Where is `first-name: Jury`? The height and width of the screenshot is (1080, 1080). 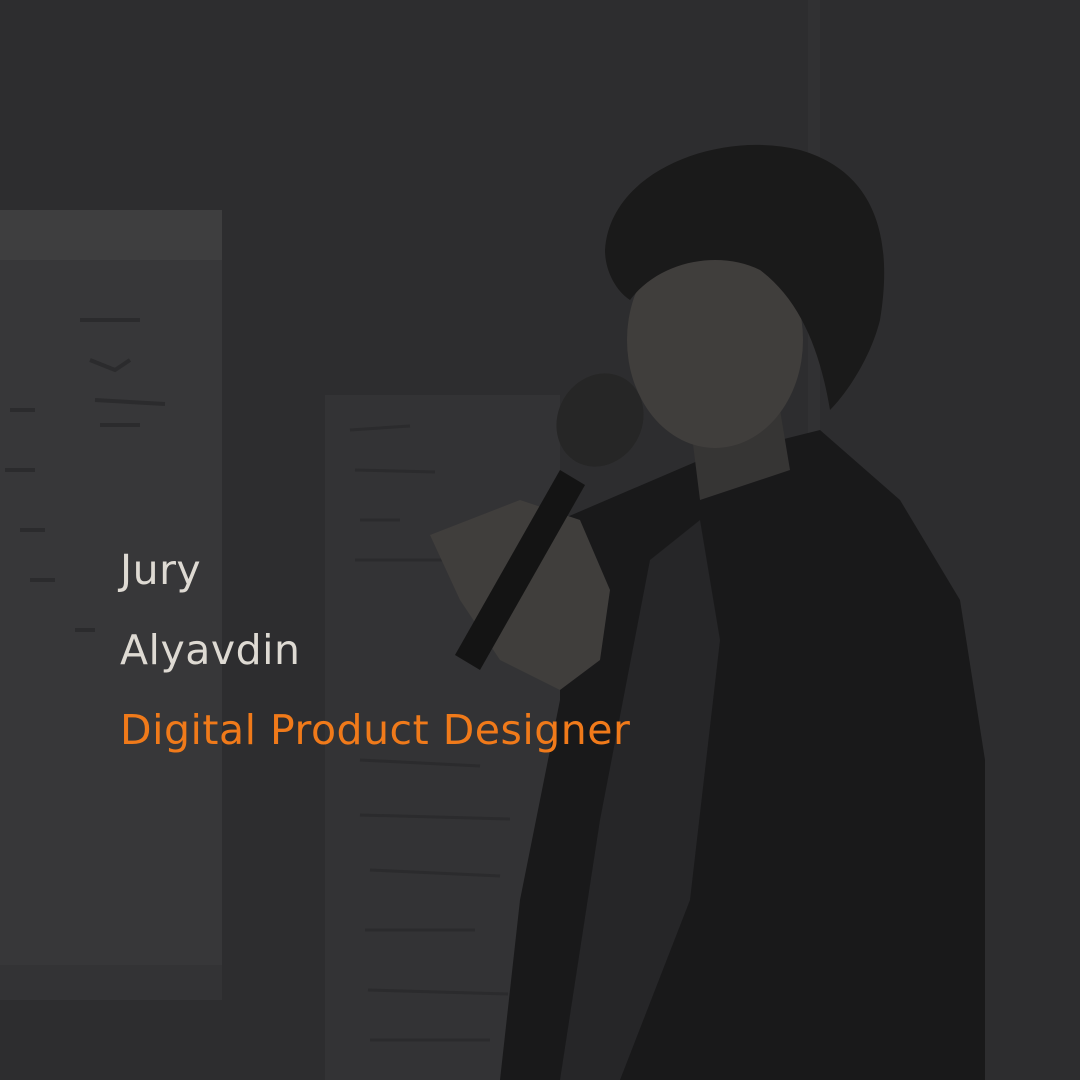
first-name: Jury is located at coordinates (161, 570).